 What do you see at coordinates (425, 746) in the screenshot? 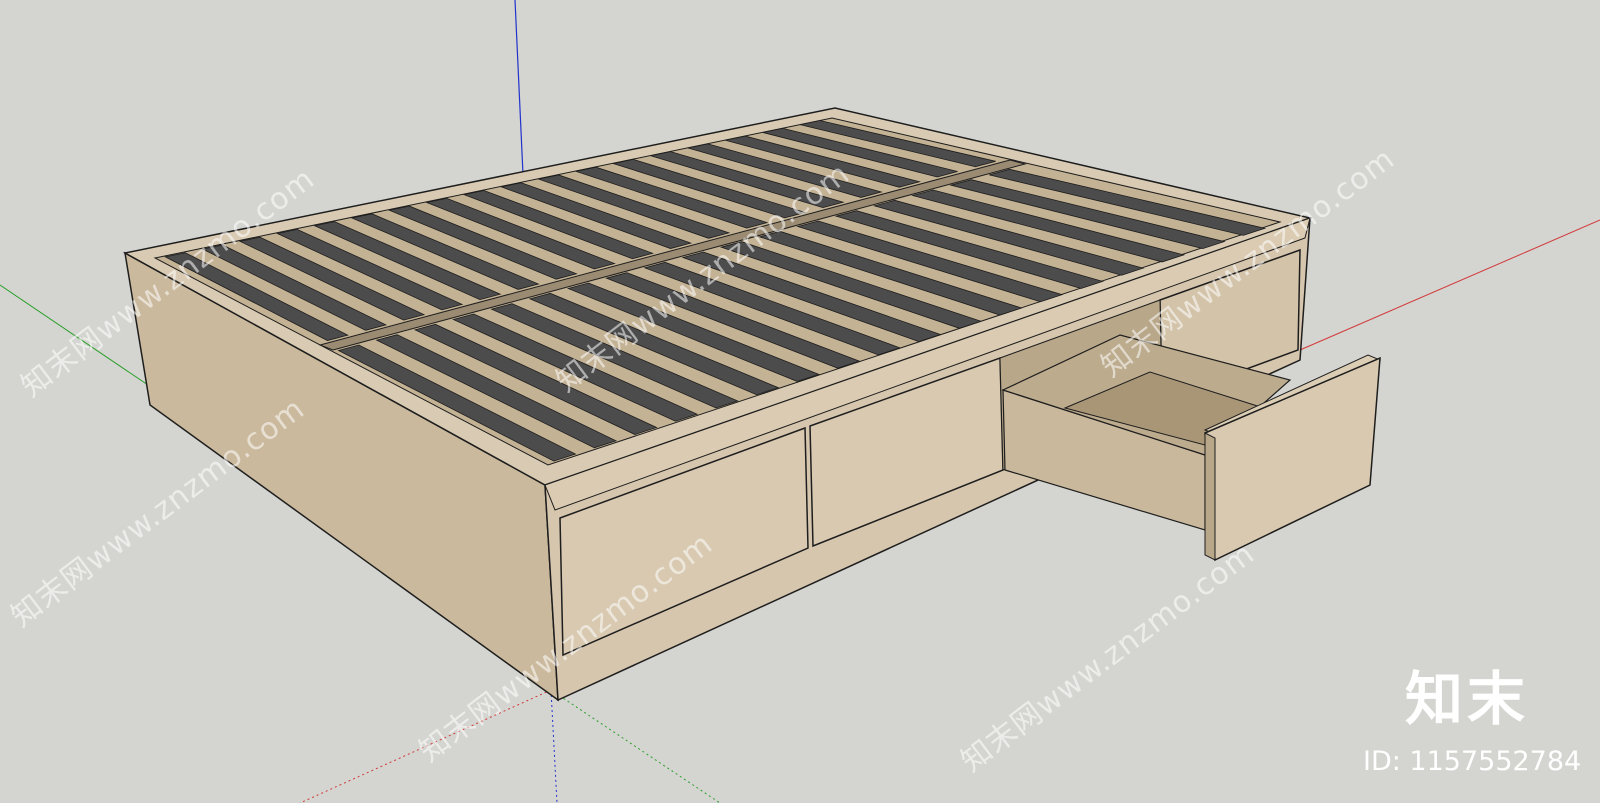
I see `red-axis-dotted` at bounding box center [425, 746].